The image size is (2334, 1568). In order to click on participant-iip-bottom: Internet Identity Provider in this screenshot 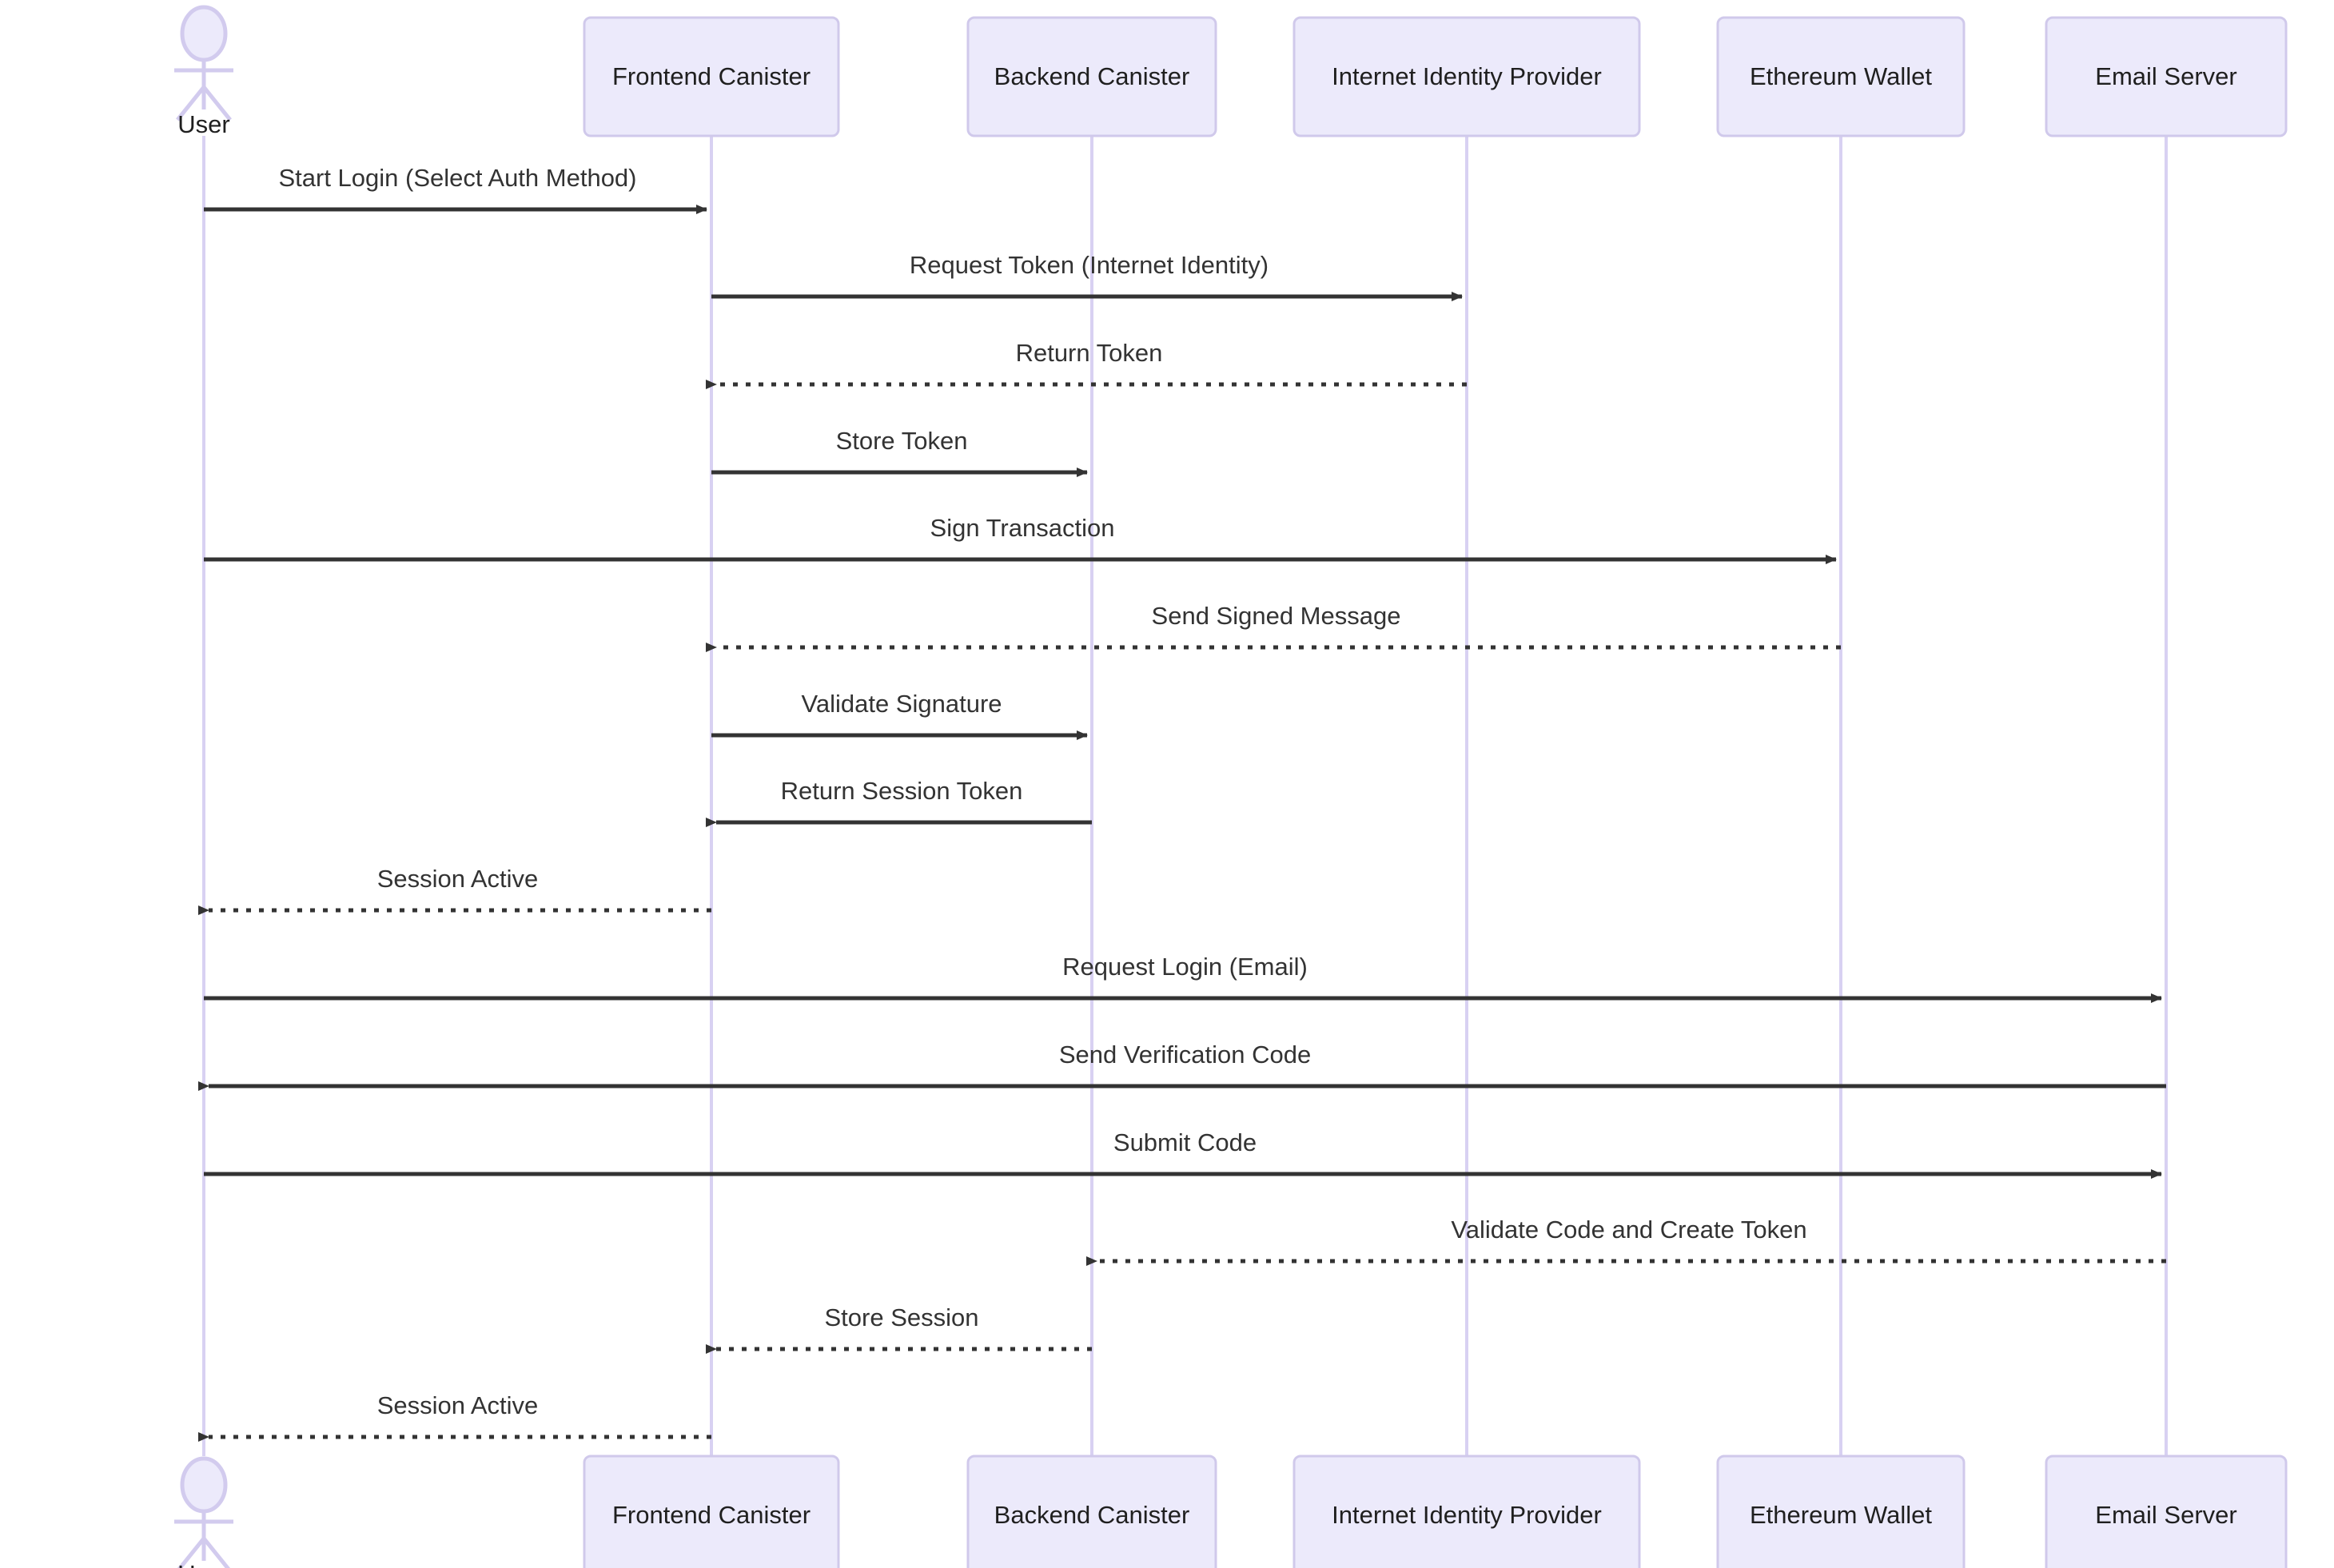, I will do `click(1467, 1511)`.